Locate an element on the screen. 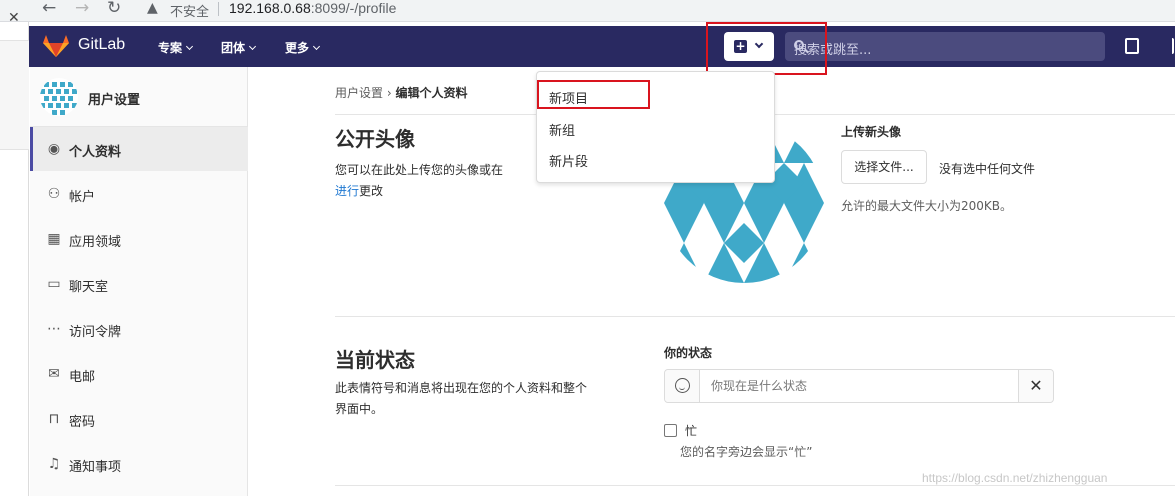 Image resolution: width=1175 pixels, height=496 pixels. sidebar-item-label: 个人资料 is located at coordinates (95, 152).